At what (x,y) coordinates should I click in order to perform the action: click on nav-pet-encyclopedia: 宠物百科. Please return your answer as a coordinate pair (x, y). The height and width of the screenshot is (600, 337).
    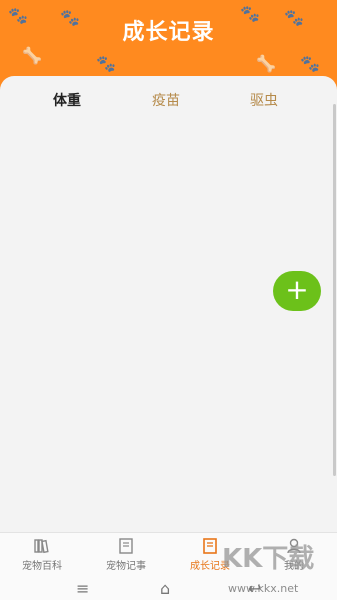
    Looking at the image, I should click on (42, 554).